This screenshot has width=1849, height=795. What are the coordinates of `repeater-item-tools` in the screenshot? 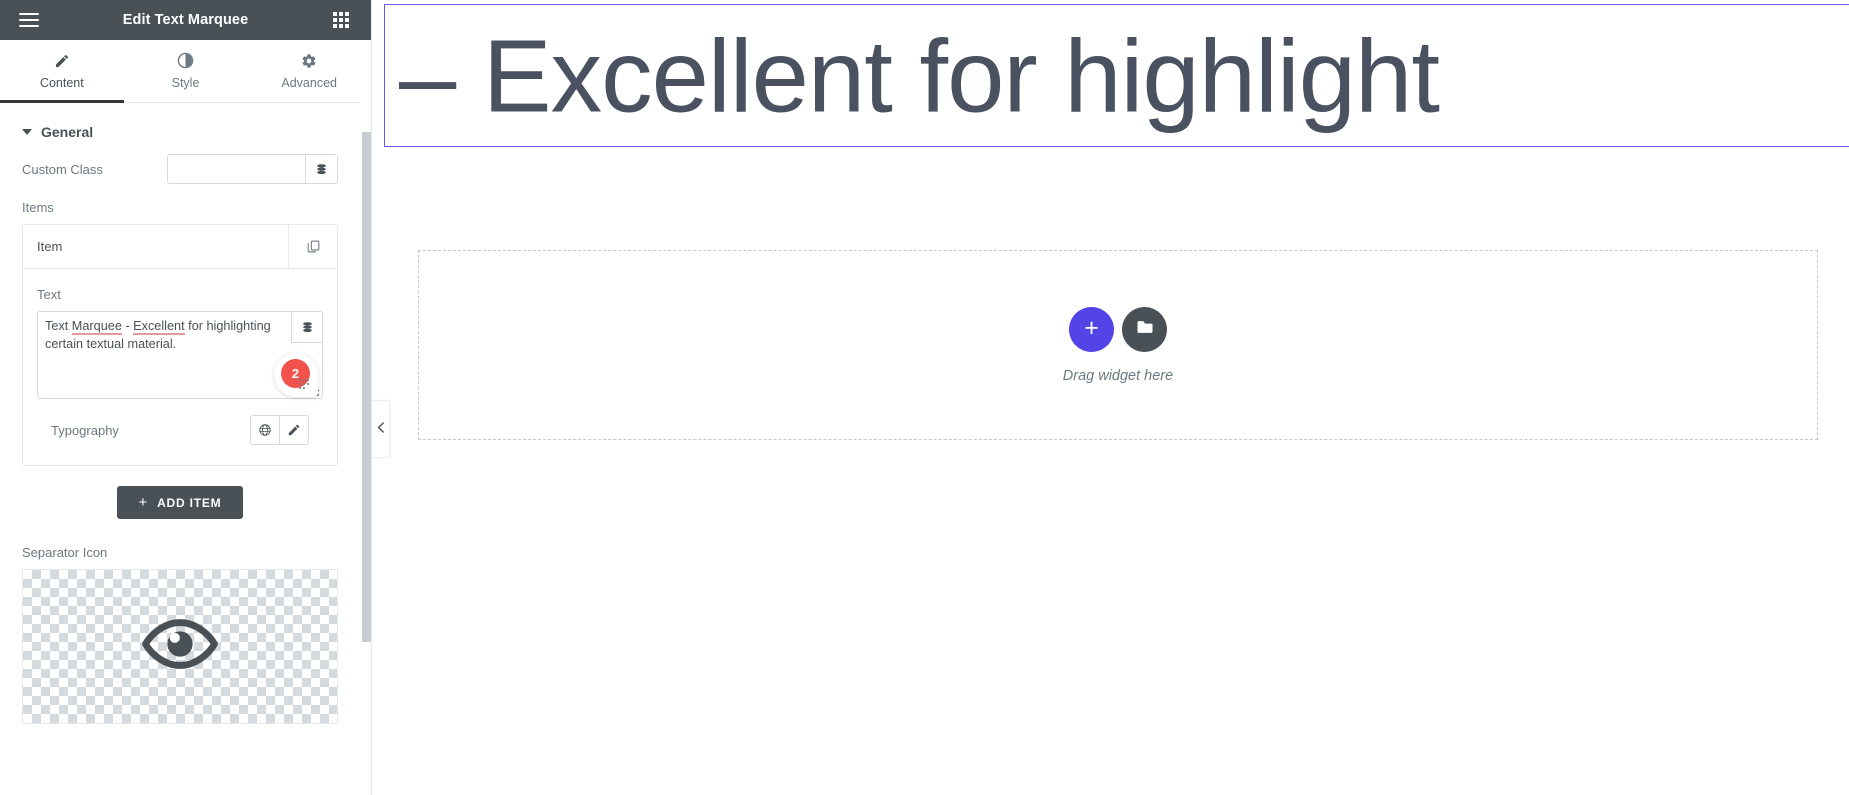 It's located at (312, 246).